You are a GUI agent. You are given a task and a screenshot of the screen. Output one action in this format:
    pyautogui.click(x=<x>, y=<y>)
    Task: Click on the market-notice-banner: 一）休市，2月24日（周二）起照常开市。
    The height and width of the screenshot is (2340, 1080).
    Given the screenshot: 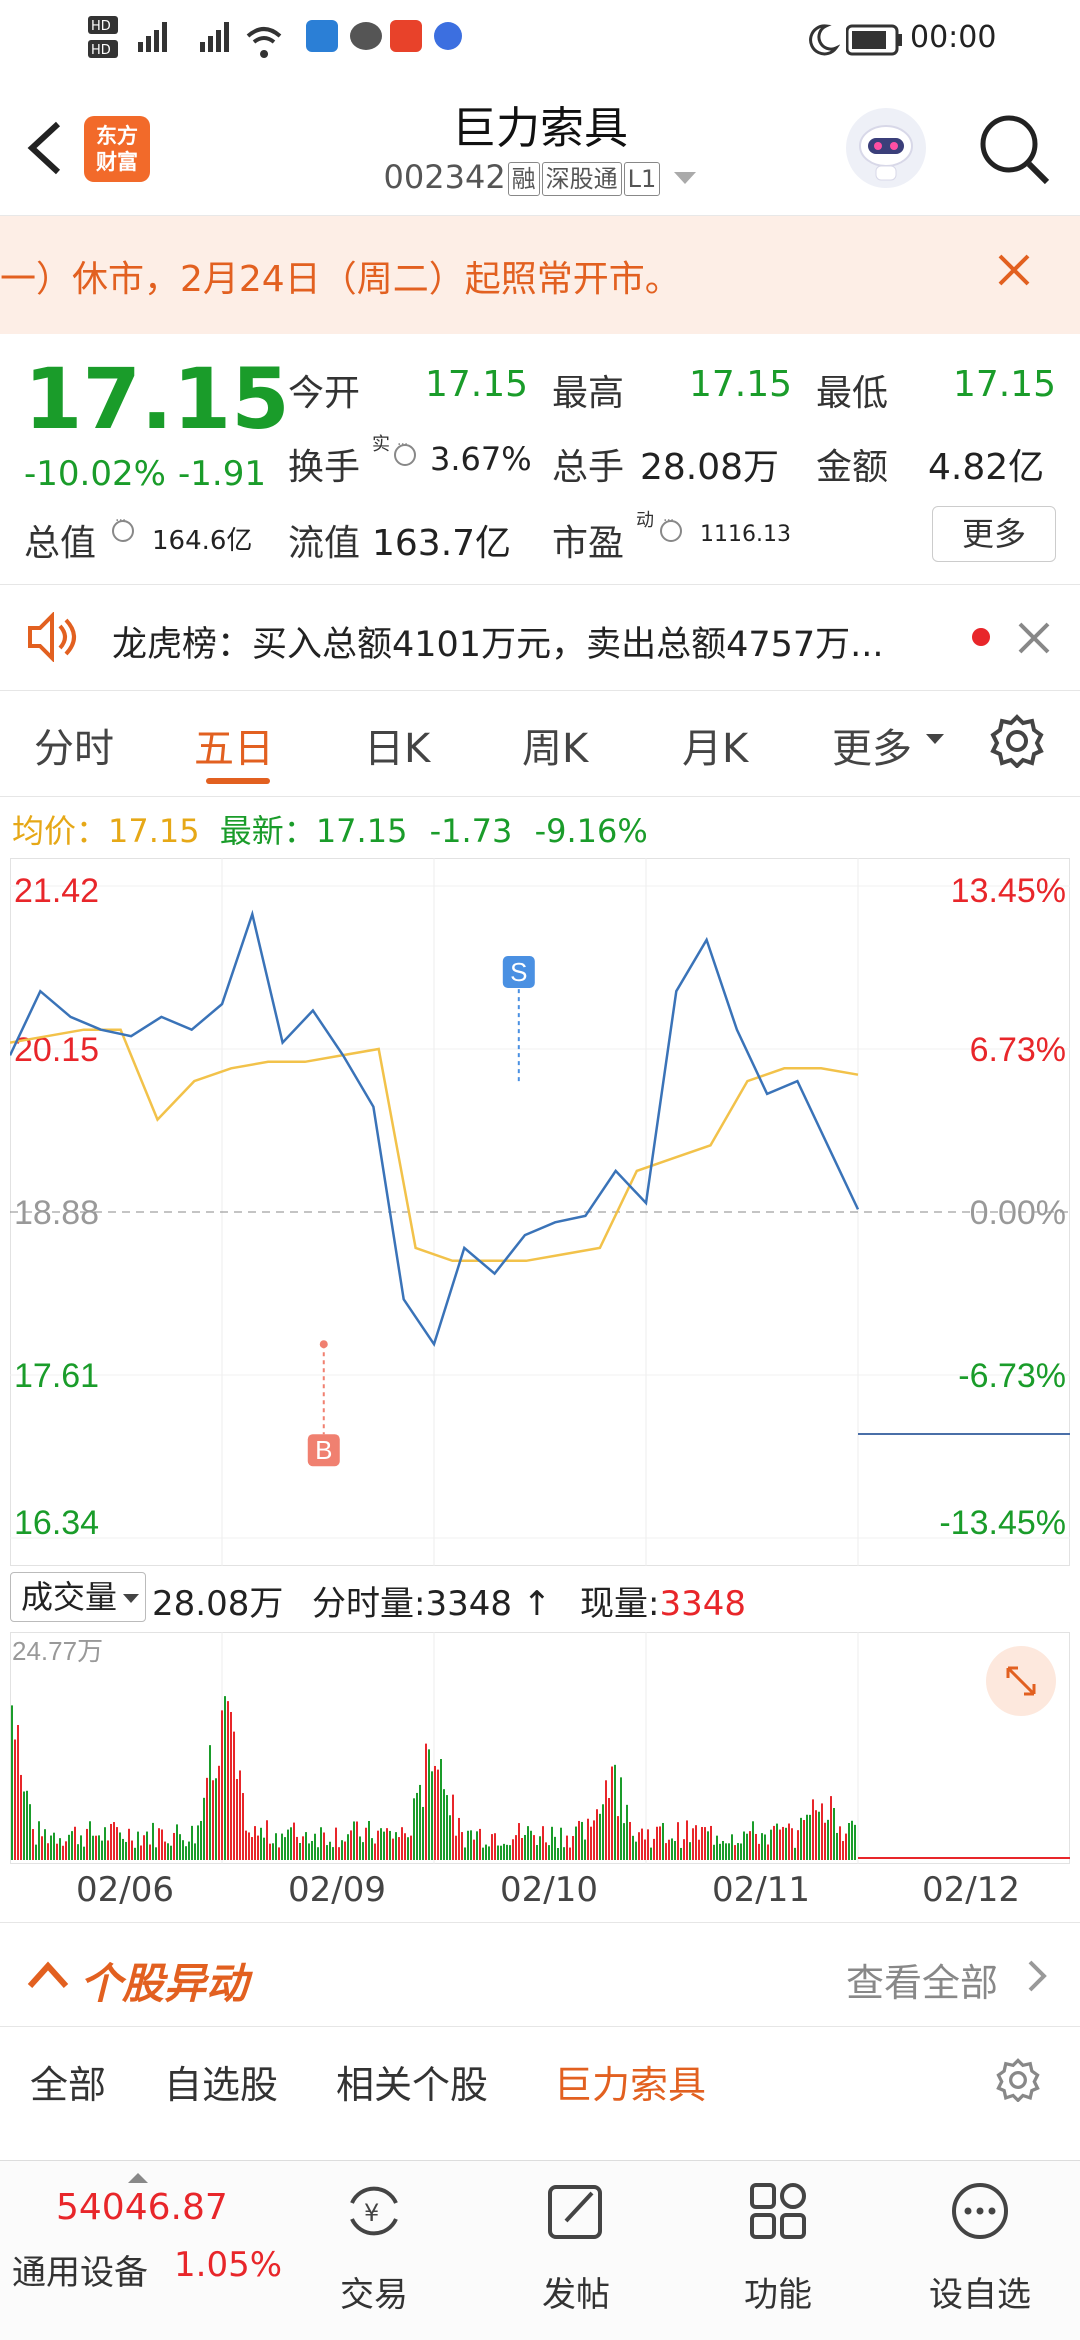 What is the action you would take?
    pyautogui.click(x=540, y=275)
    